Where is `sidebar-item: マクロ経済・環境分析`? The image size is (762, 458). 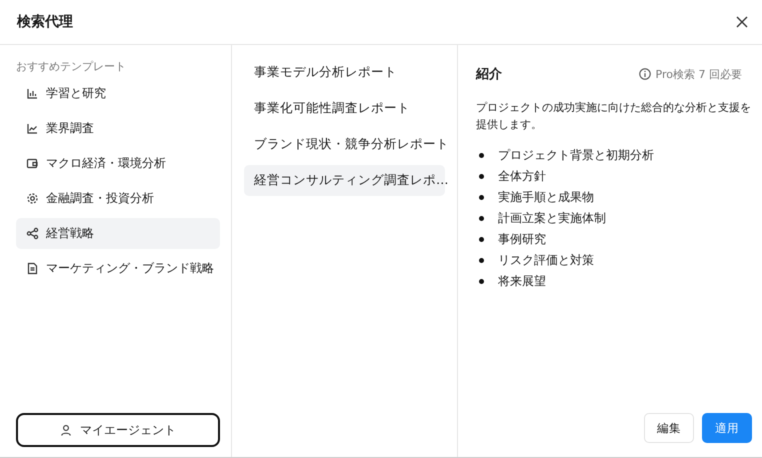
sidebar-item: マクロ経済・環境分析 is located at coordinates (118, 163).